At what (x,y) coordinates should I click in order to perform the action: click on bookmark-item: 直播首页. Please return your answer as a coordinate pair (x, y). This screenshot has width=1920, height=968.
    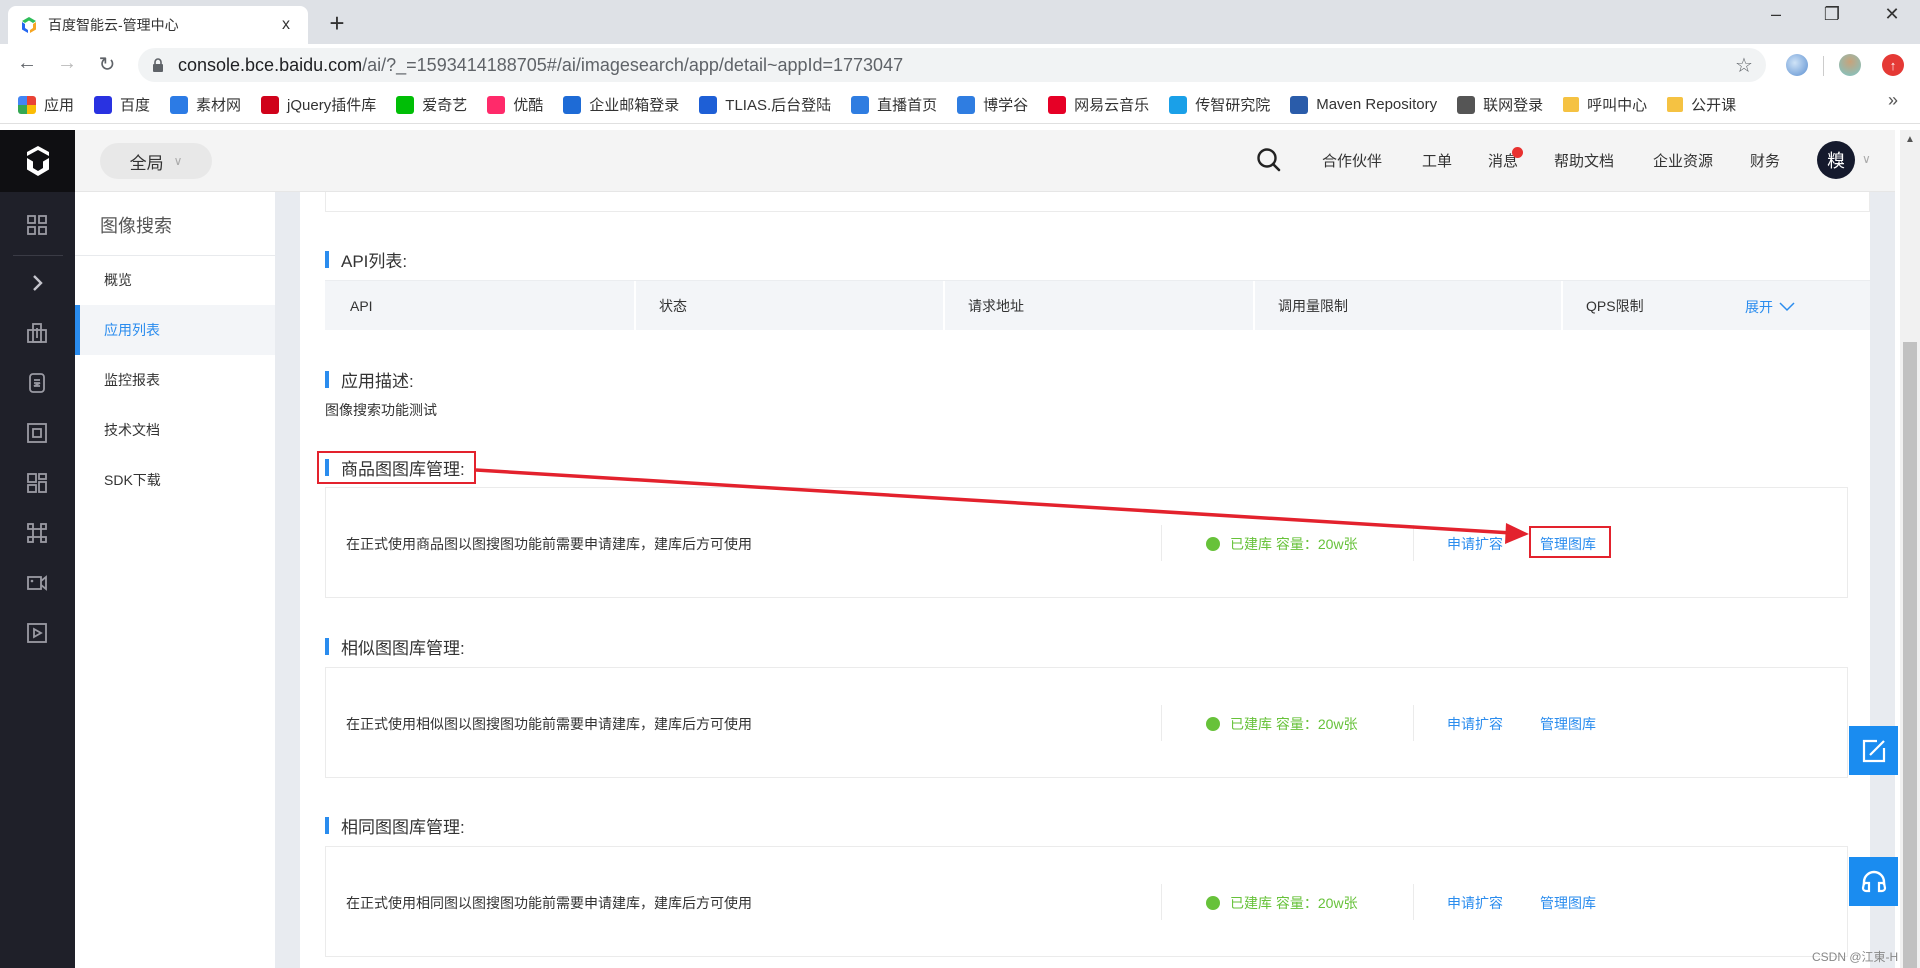
    Looking at the image, I should click on (894, 104).